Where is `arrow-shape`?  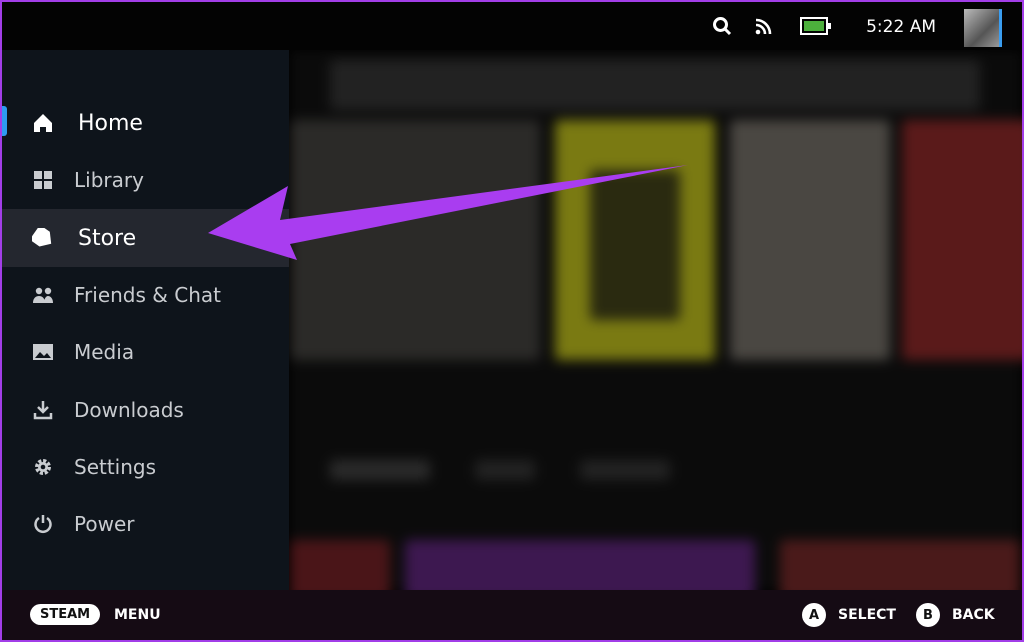 arrow-shape is located at coordinates (448, 212).